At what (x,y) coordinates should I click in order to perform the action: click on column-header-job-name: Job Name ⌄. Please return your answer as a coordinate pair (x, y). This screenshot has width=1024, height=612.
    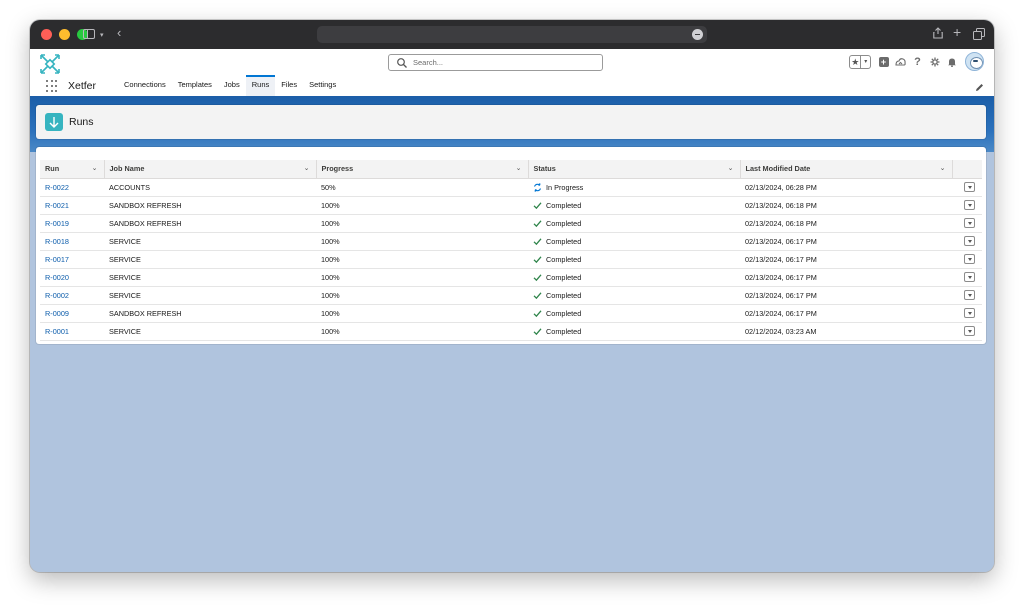
    Looking at the image, I should click on (210, 169).